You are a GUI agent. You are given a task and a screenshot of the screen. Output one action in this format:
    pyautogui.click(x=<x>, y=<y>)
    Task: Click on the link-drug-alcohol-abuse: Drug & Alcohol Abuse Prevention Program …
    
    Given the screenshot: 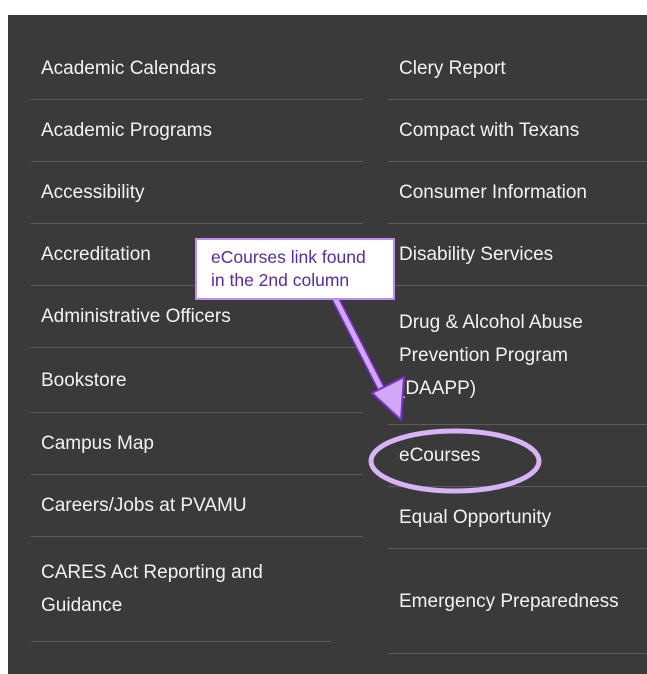 What is the action you would take?
    pyautogui.click(x=517, y=355)
    